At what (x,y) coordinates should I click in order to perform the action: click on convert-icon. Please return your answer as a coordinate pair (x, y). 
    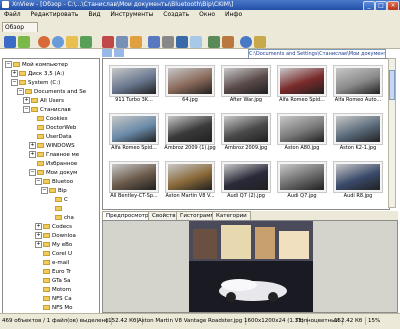
    Looking at the image, I should click on (228, 42).